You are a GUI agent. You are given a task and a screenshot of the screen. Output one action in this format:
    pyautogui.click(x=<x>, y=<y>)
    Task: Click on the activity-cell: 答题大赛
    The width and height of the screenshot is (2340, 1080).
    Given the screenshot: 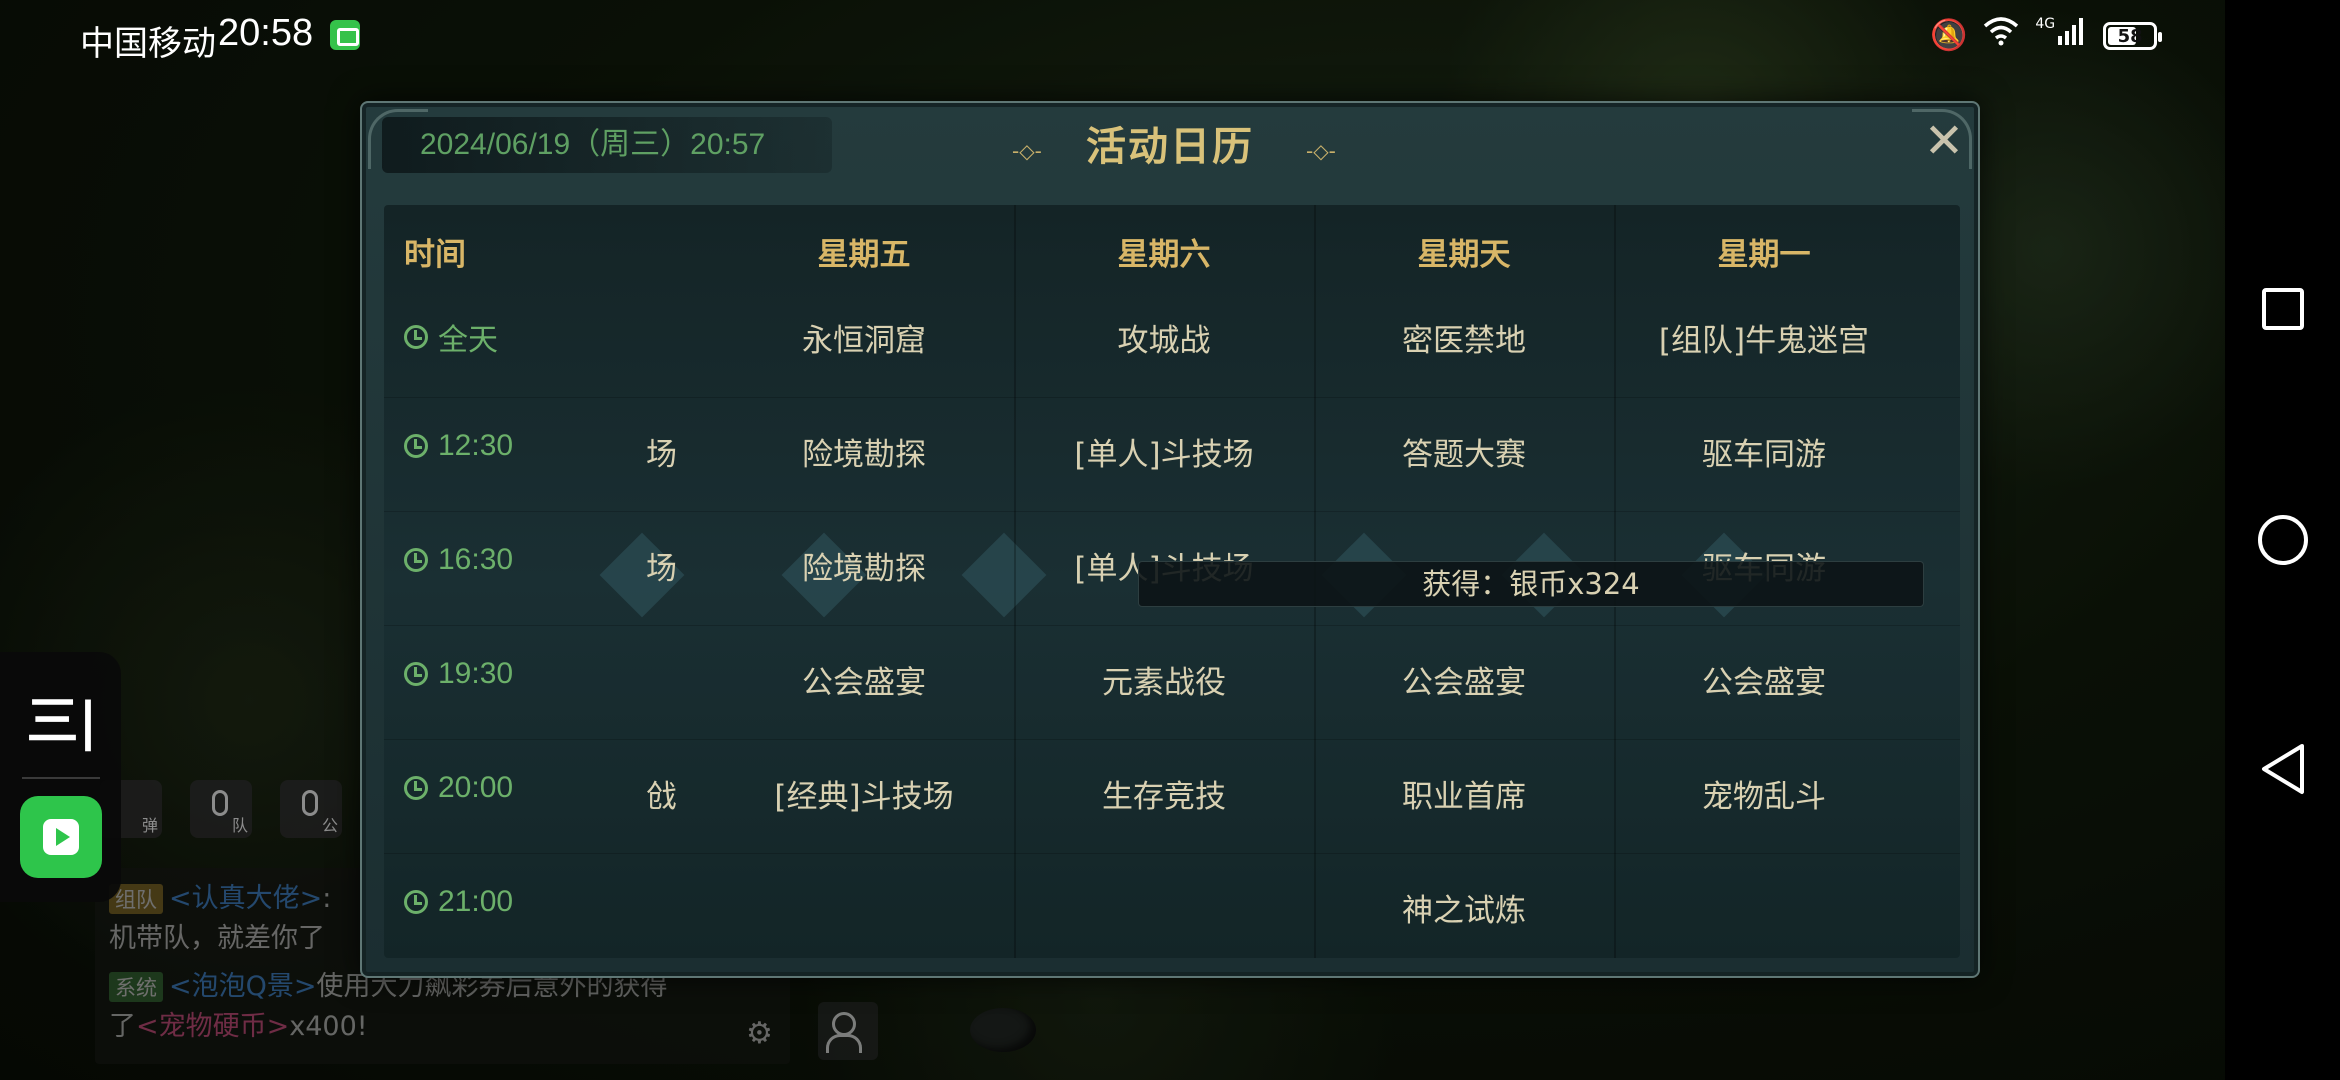 What is the action you would take?
    pyautogui.click(x=1464, y=451)
    